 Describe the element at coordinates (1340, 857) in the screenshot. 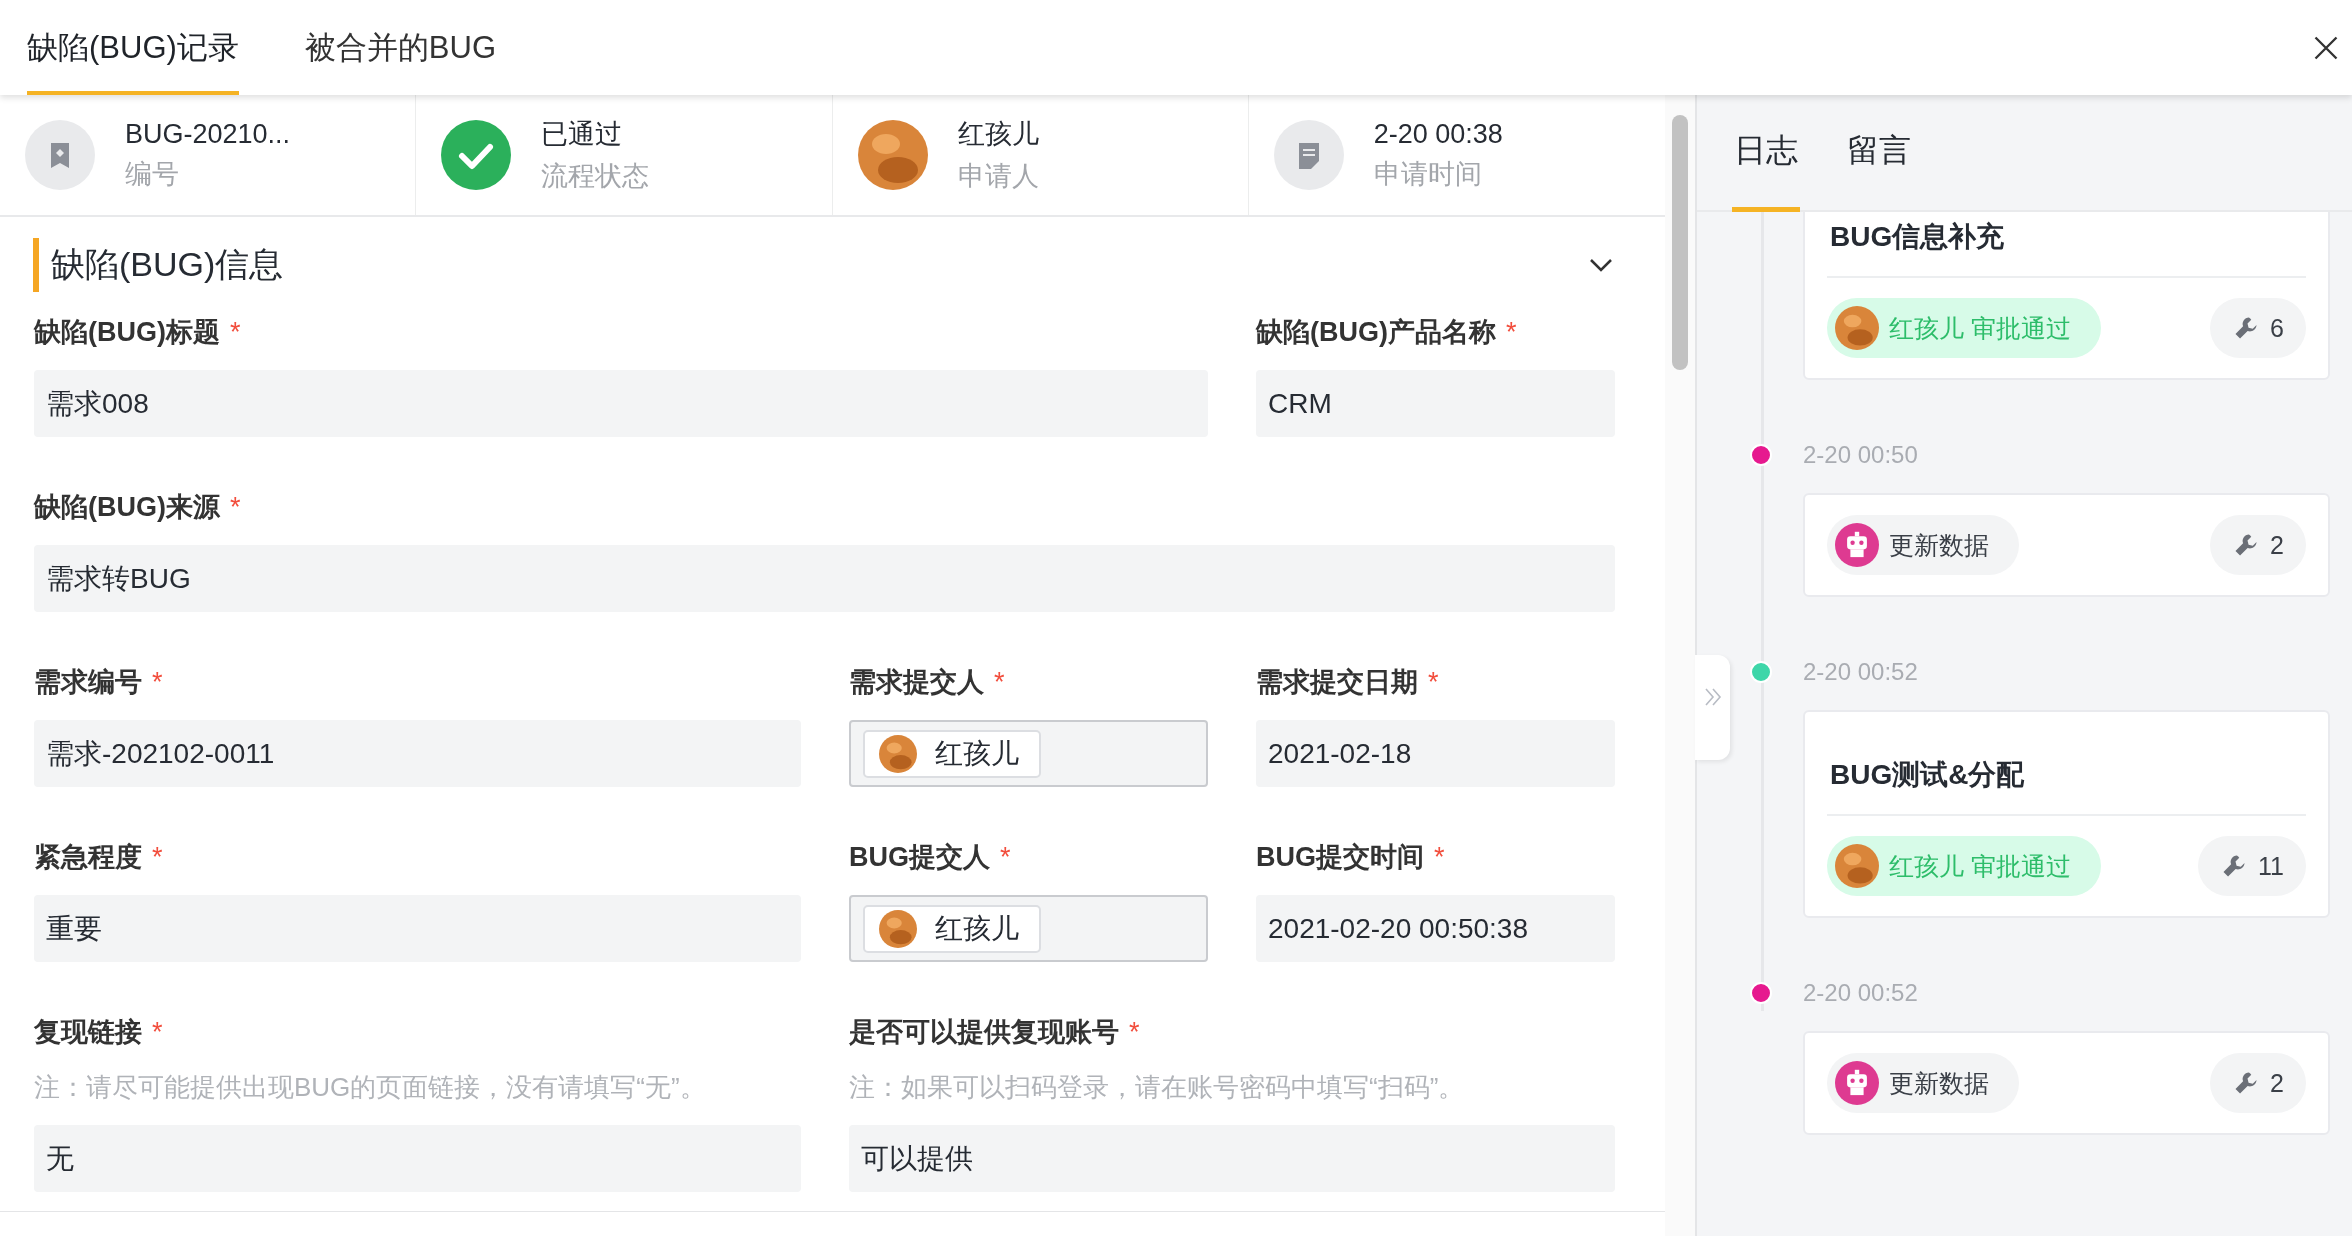

I see `field-label: BUG提交时间` at that location.